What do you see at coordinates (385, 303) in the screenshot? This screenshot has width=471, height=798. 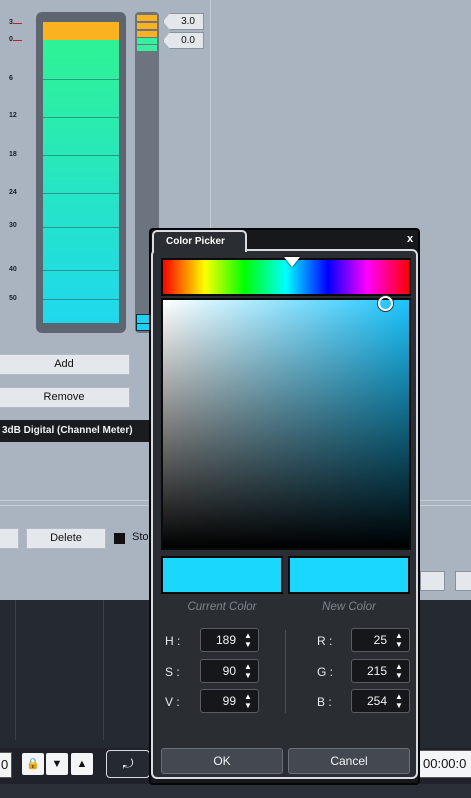 I see `saturation-value-cursor` at bounding box center [385, 303].